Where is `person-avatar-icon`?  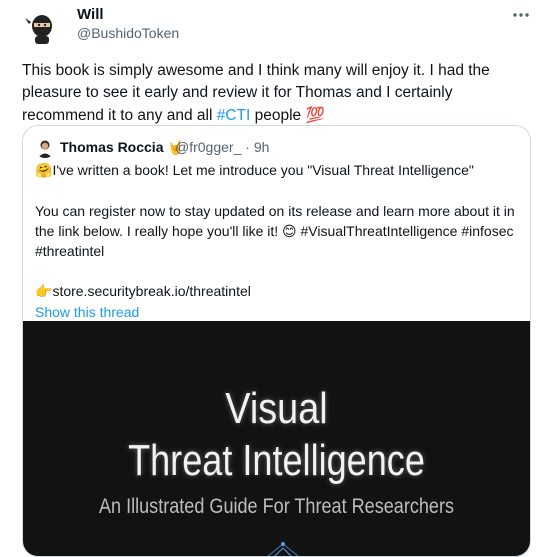
person-avatar-icon is located at coordinates (45, 148).